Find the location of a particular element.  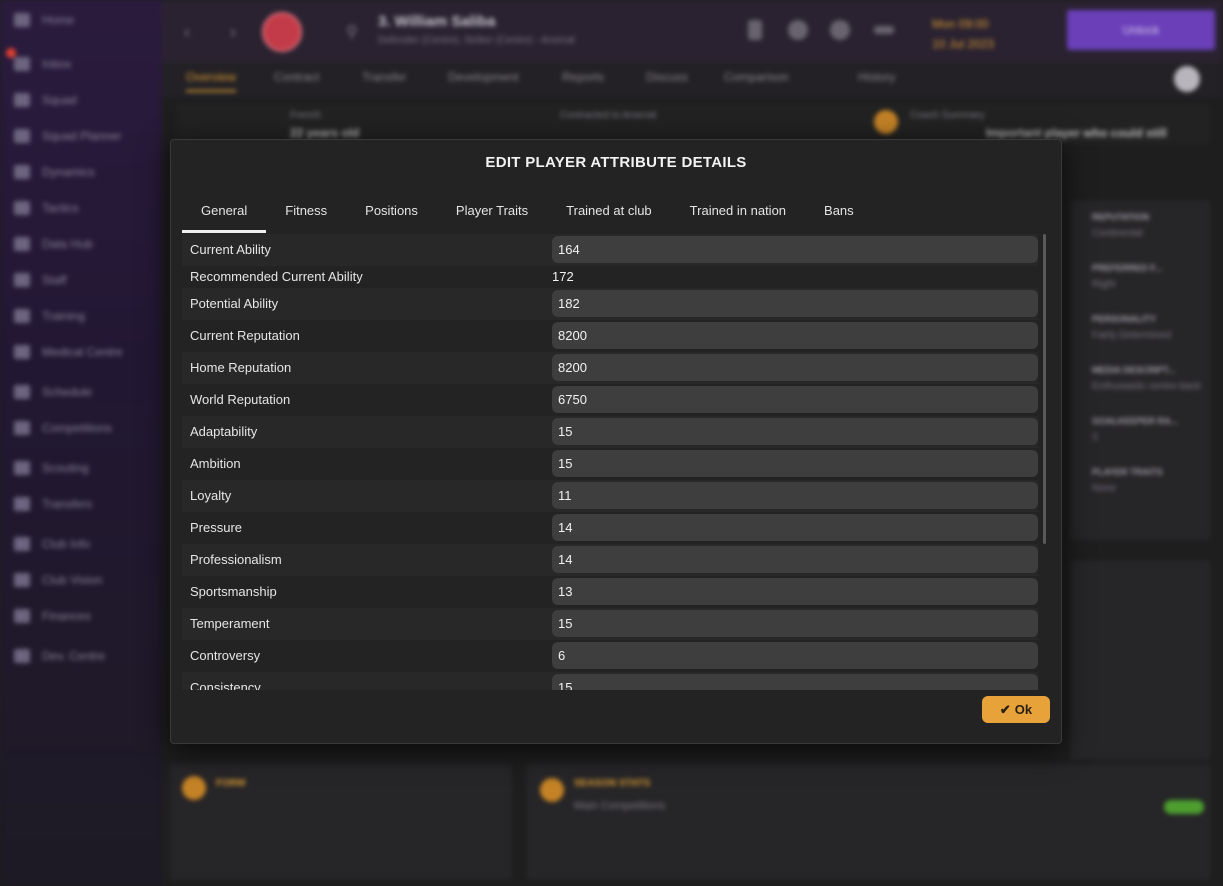

sidebar-item-transfers: Transfers is located at coordinates (53, 504).